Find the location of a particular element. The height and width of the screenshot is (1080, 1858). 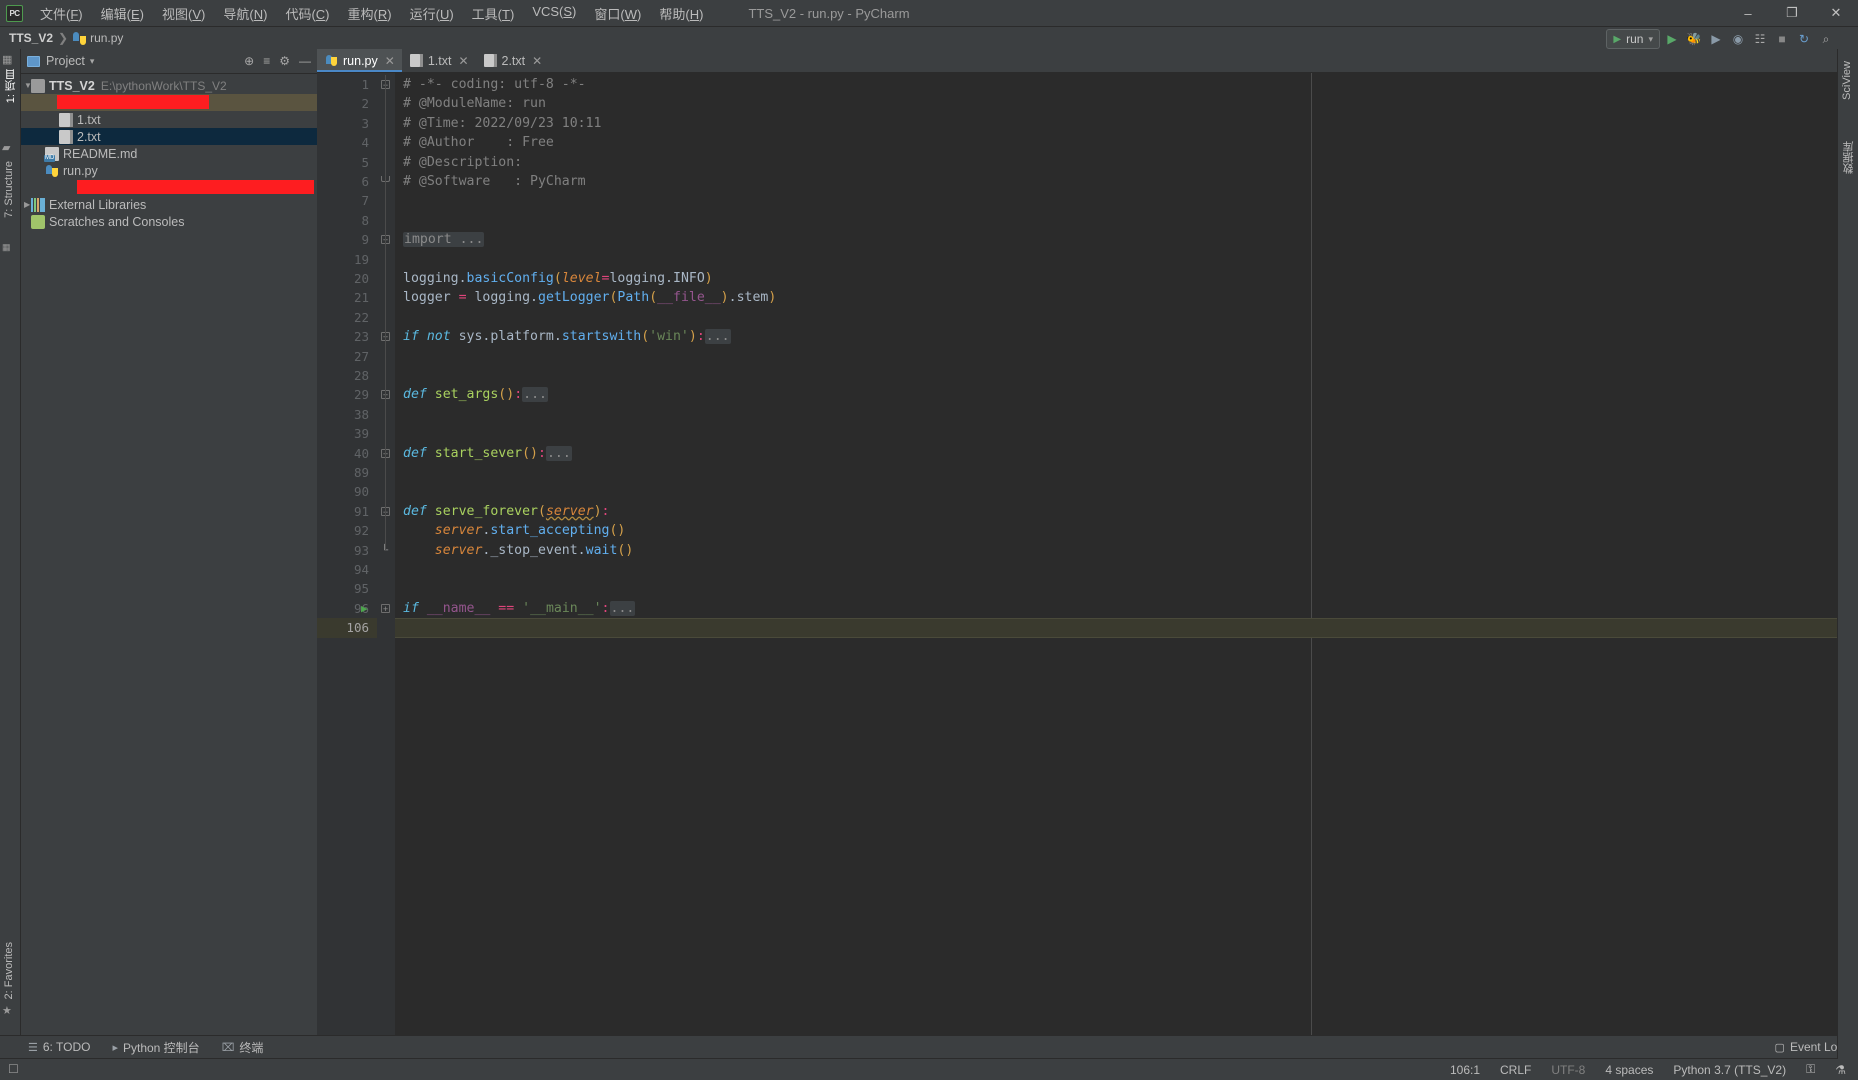

code-line-91: def serve_forever(server): is located at coordinates (506, 511).